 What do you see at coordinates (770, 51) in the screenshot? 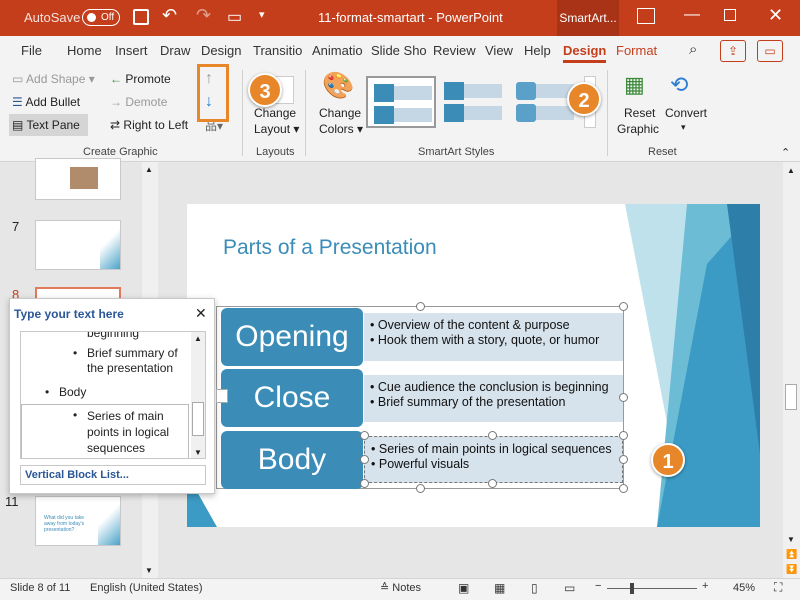
I see `comments-icon: ▭` at bounding box center [770, 51].